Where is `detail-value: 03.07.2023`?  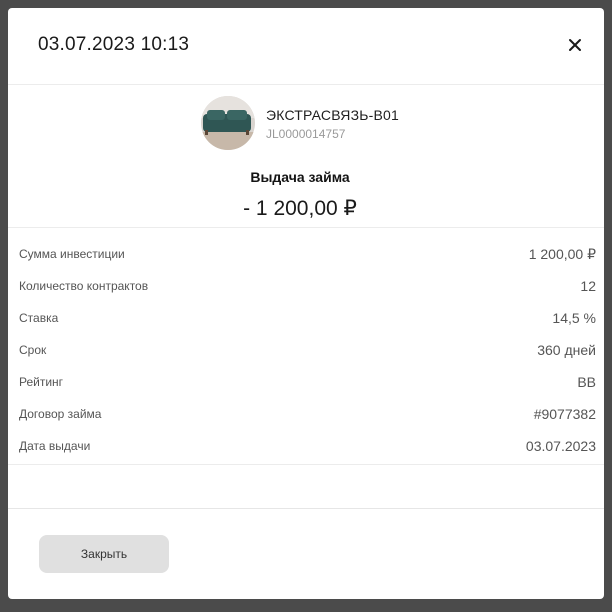
detail-value: 03.07.2023 is located at coordinates (560, 446).